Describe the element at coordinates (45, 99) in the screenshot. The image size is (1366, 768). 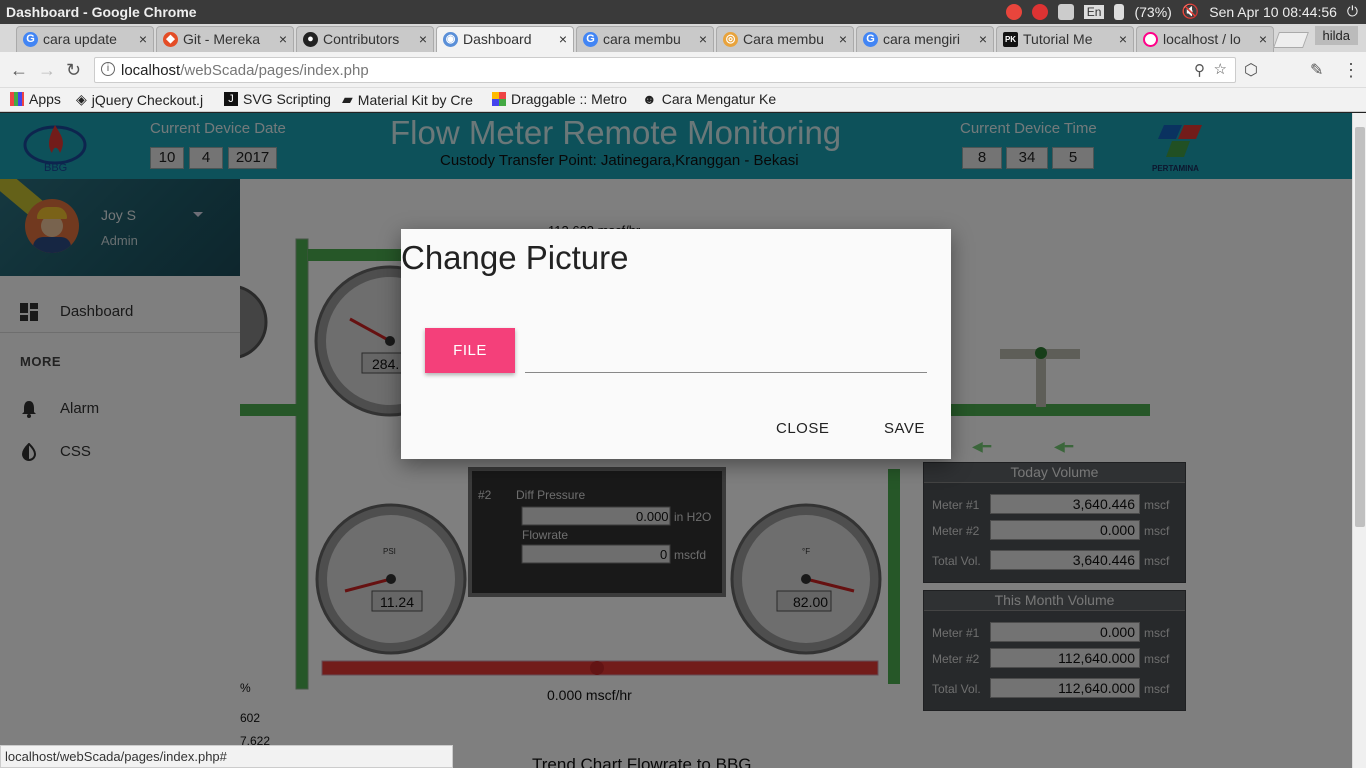
I see `bookmark-label: Apps` at that location.